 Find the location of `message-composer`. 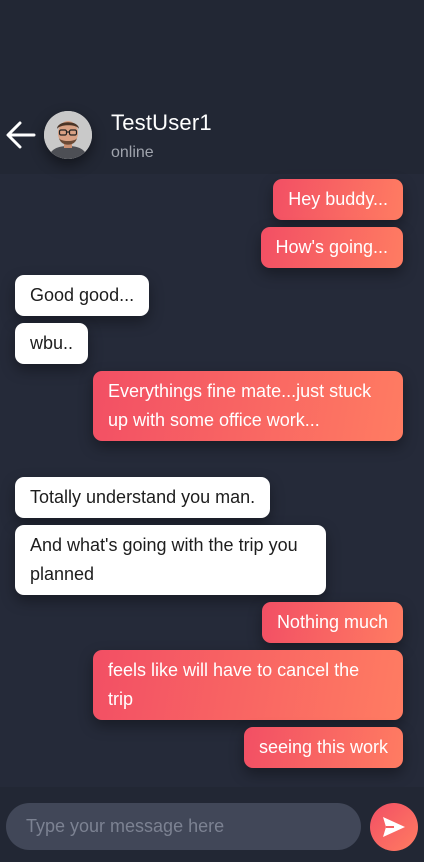

message-composer is located at coordinates (212, 824).